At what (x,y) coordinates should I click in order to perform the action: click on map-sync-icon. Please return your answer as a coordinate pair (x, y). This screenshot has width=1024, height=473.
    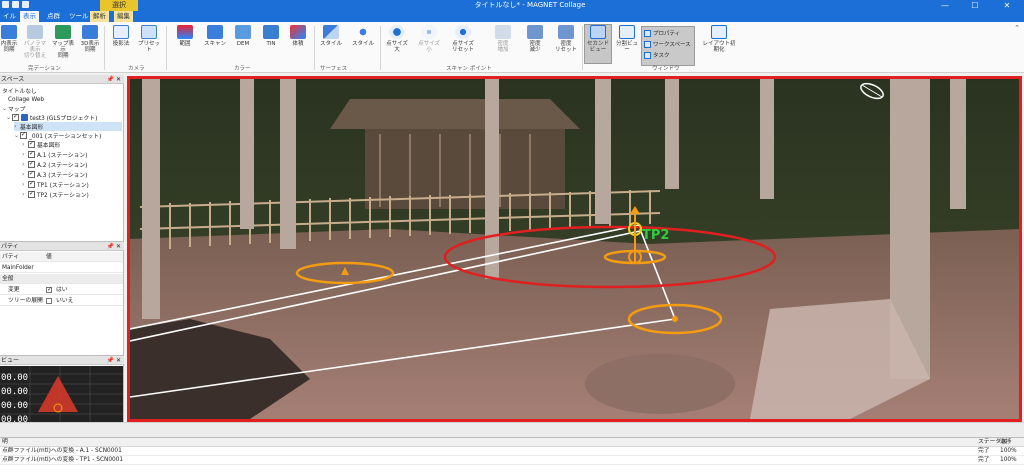
    Looking at the image, I should click on (63, 32).